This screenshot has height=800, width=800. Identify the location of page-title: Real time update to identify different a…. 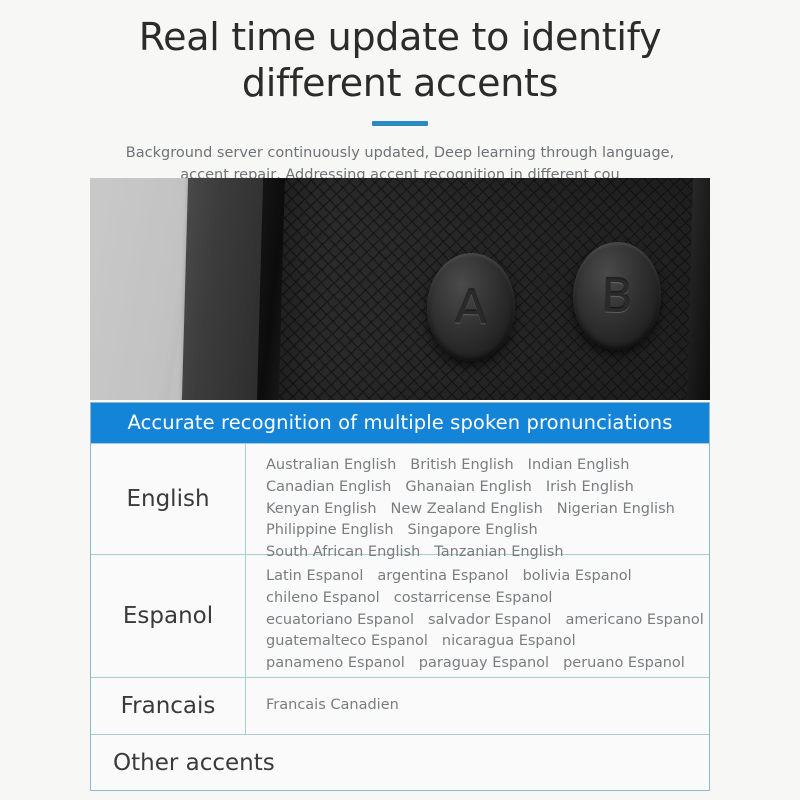
(400, 57).